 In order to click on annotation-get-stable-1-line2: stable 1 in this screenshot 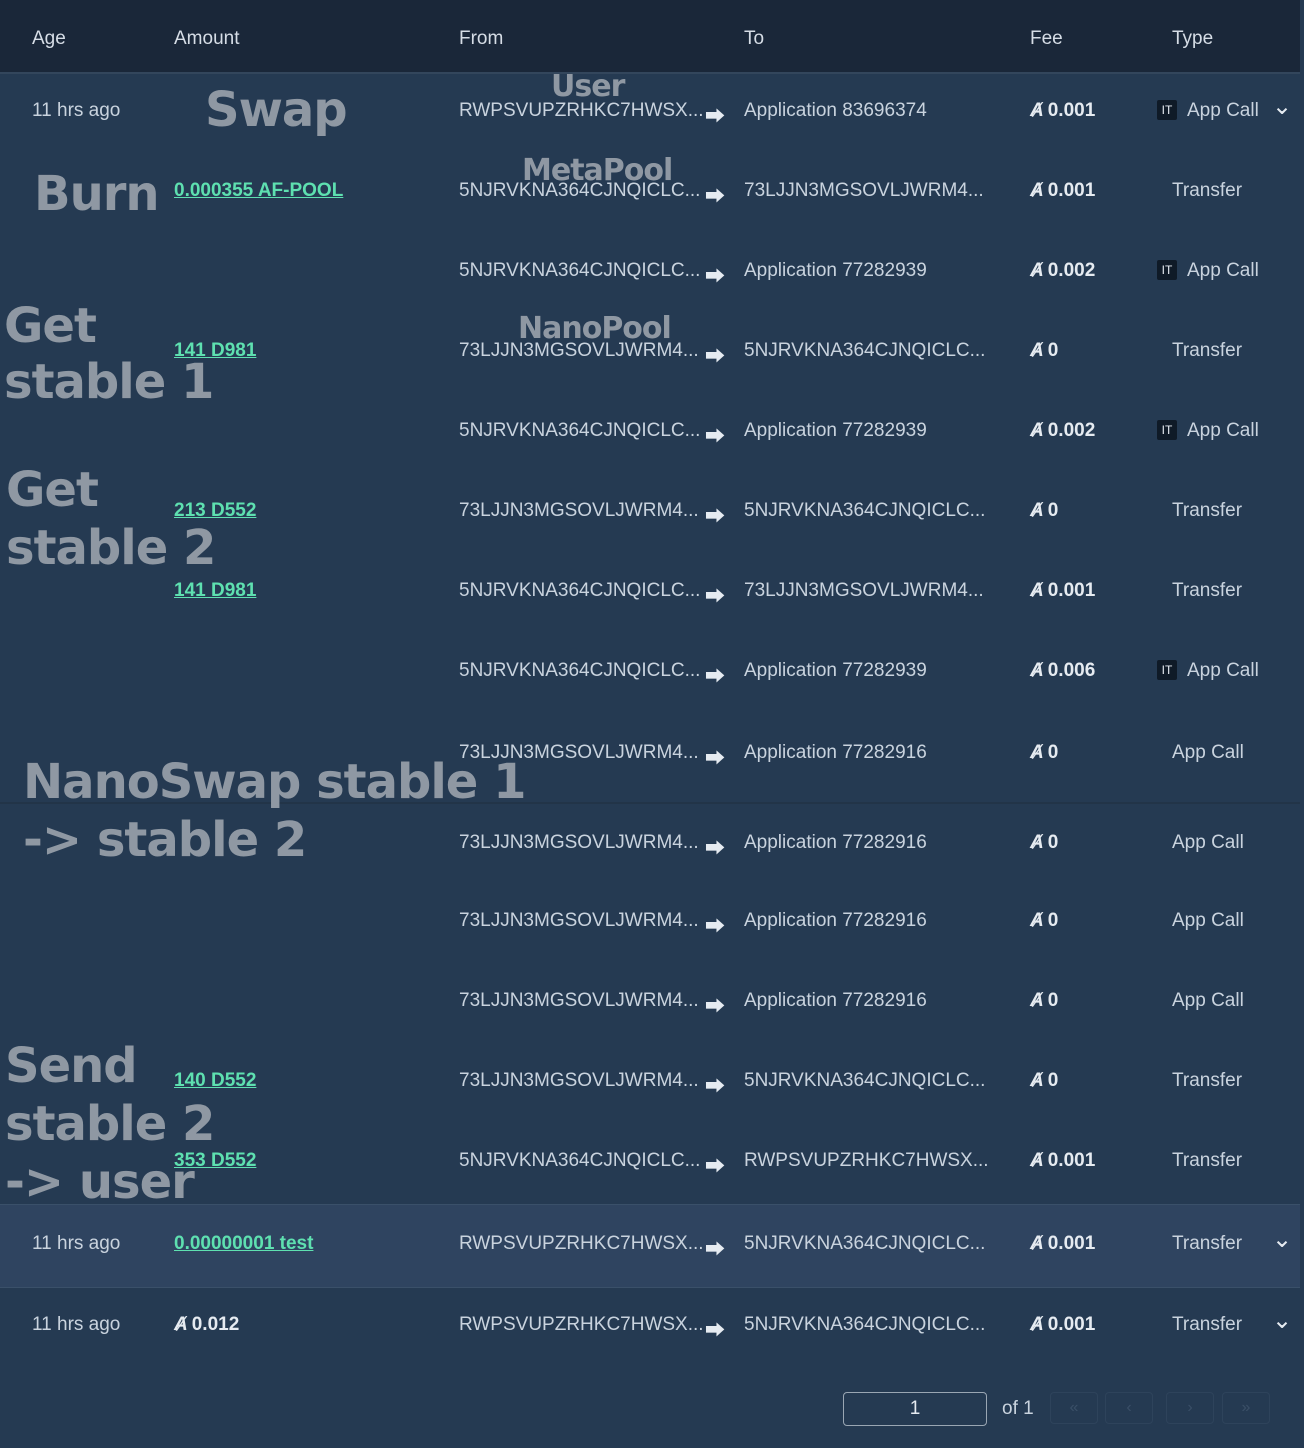, I will do `click(109, 382)`.